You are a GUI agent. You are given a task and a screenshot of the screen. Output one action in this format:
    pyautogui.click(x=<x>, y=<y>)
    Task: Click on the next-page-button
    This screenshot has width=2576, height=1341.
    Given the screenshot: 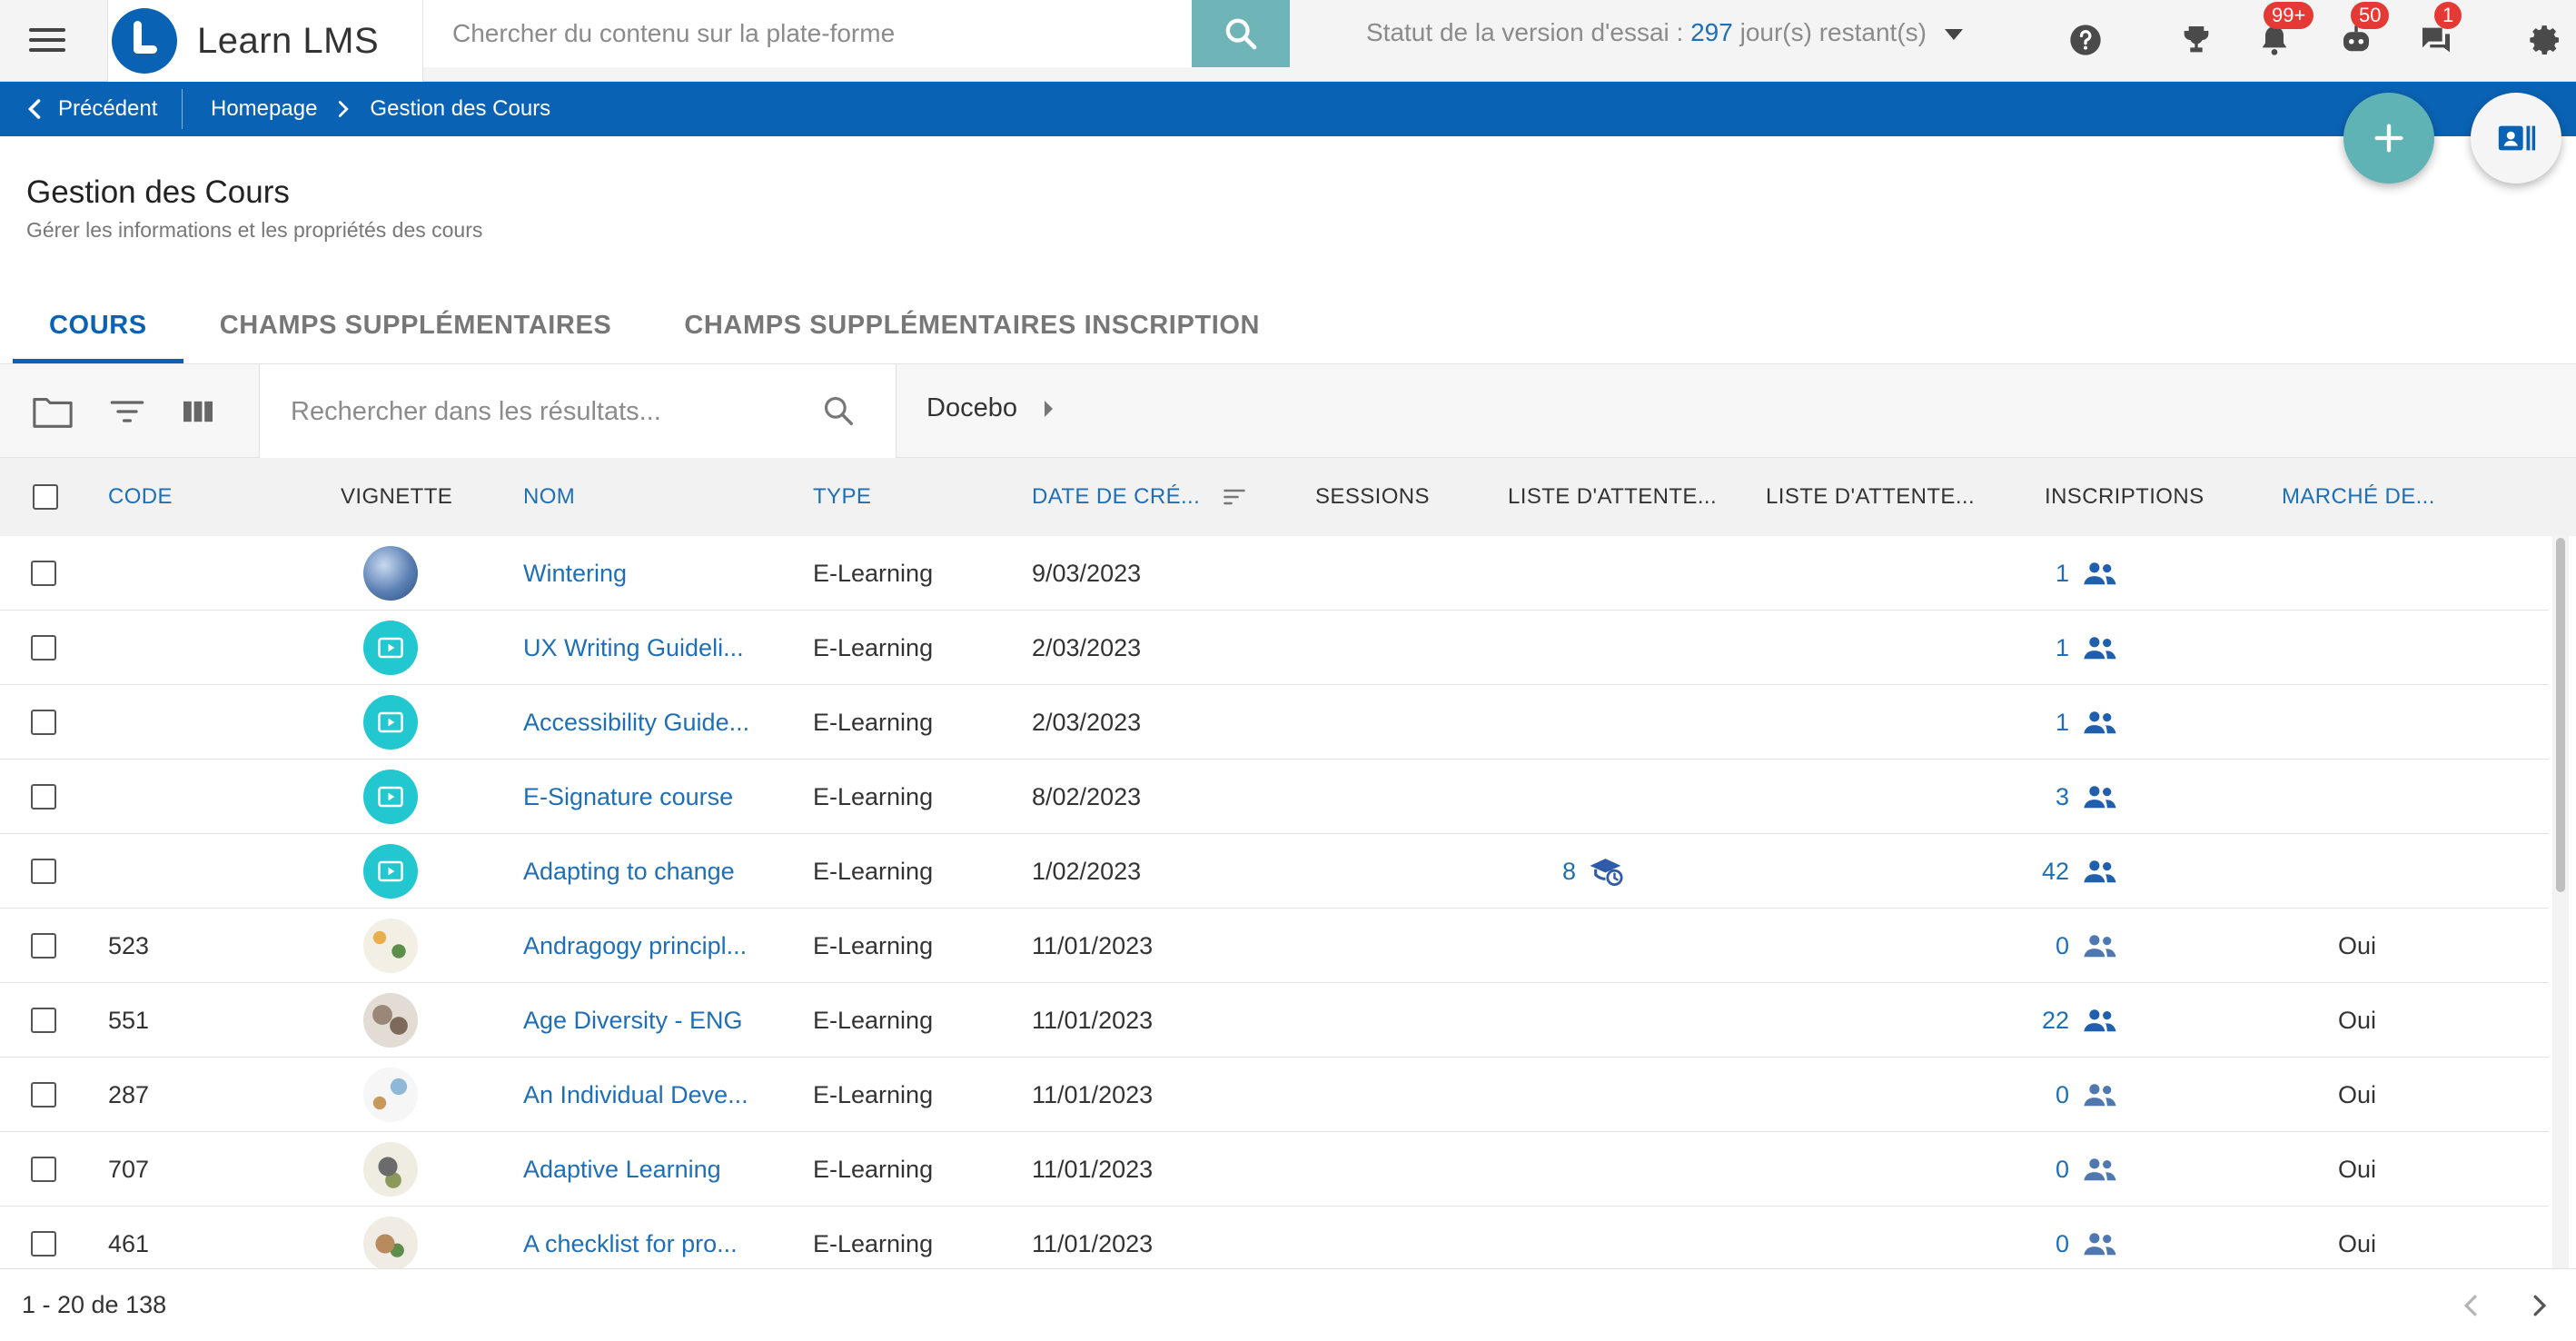 What is the action you would take?
    pyautogui.click(x=2540, y=1305)
    